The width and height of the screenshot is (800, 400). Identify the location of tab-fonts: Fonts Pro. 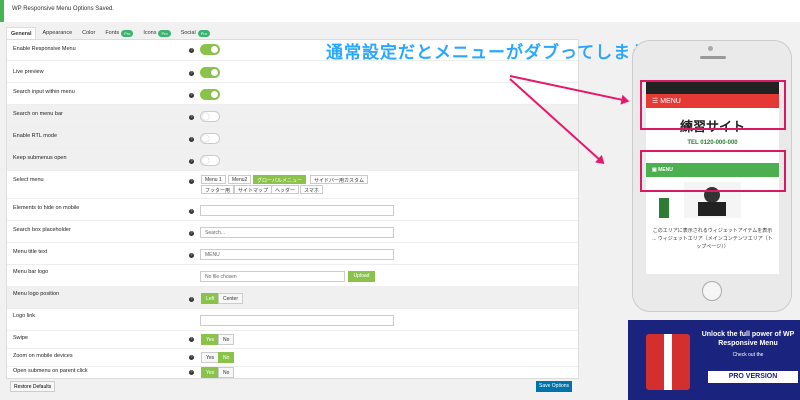
(119, 33).